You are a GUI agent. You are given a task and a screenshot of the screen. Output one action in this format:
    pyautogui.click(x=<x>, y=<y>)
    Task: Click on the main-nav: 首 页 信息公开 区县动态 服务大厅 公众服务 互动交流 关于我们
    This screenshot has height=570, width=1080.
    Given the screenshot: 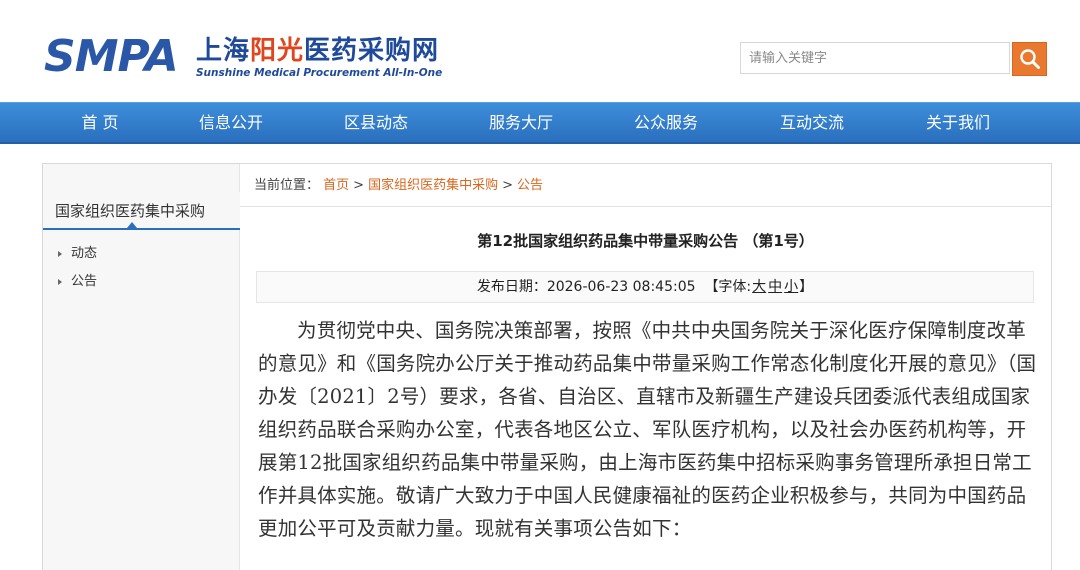 What is the action you would take?
    pyautogui.click(x=540, y=123)
    